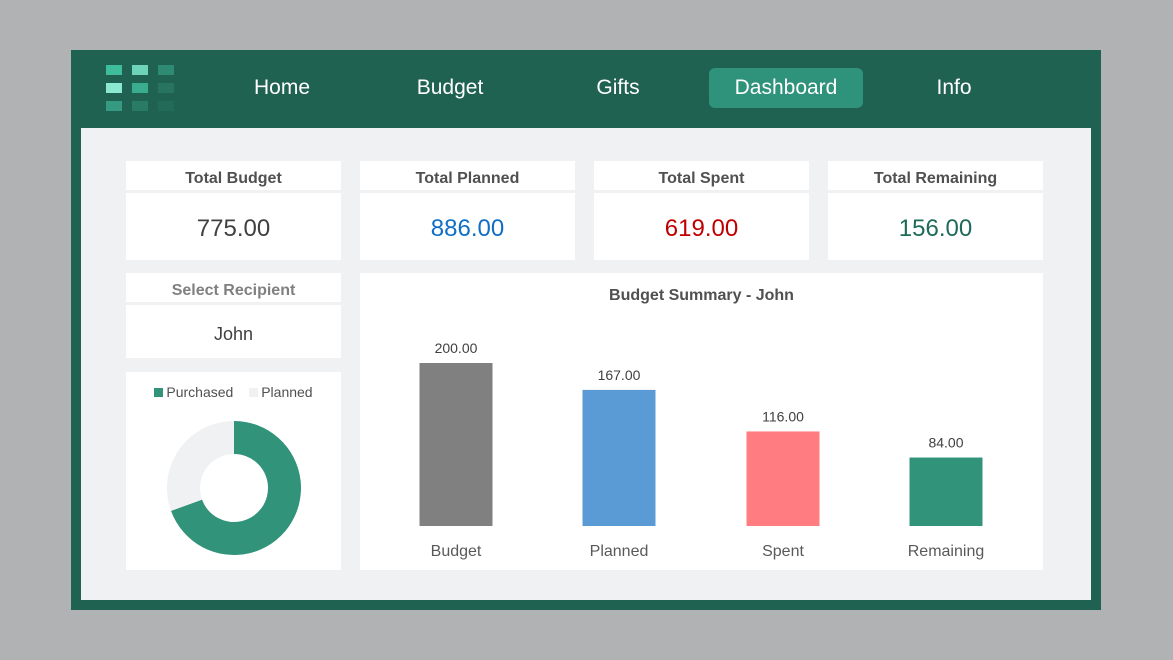 The height and width of the screenshot is (660, 1173). What do you see at coordinates (954, 88) in the screenshot?
I see `nav-info: Info` at bounding box center [954, 88].